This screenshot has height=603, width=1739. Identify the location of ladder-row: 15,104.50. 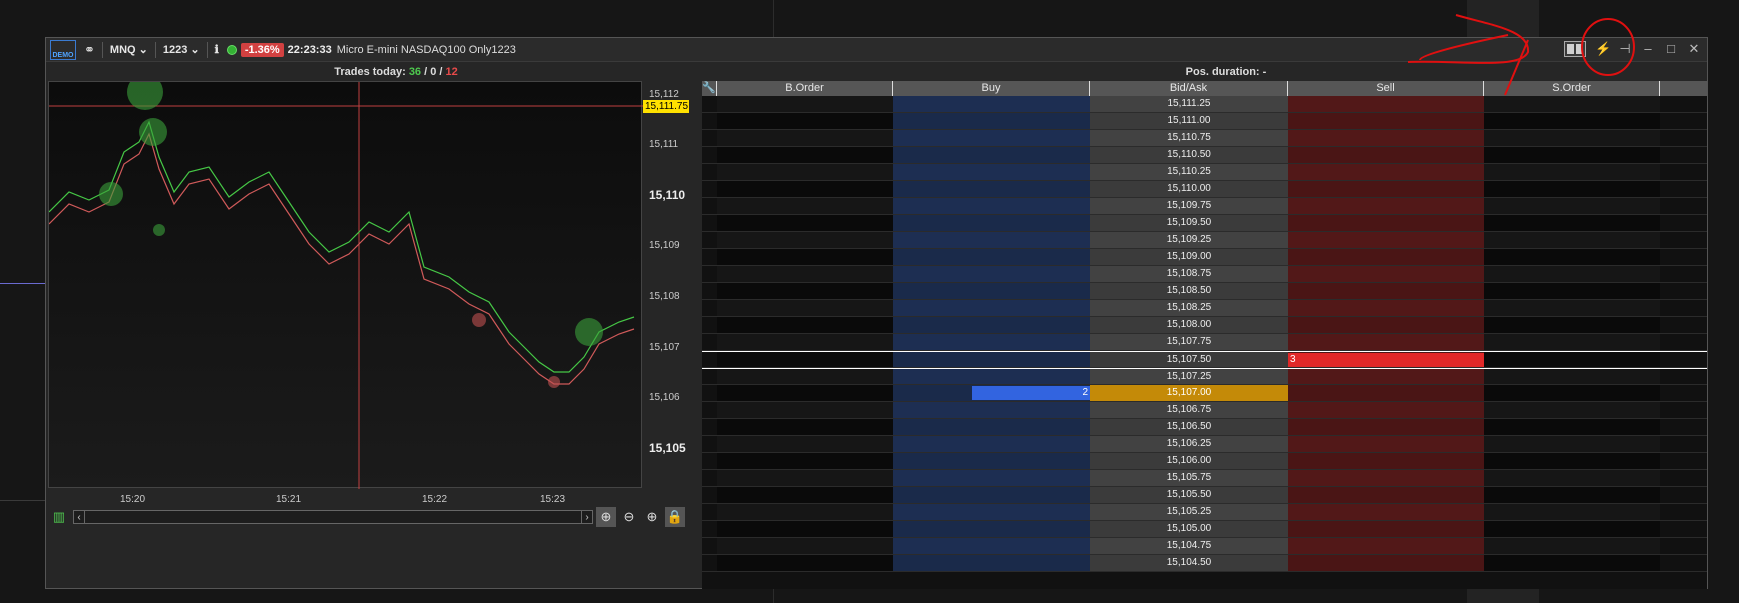
(1204, 563).